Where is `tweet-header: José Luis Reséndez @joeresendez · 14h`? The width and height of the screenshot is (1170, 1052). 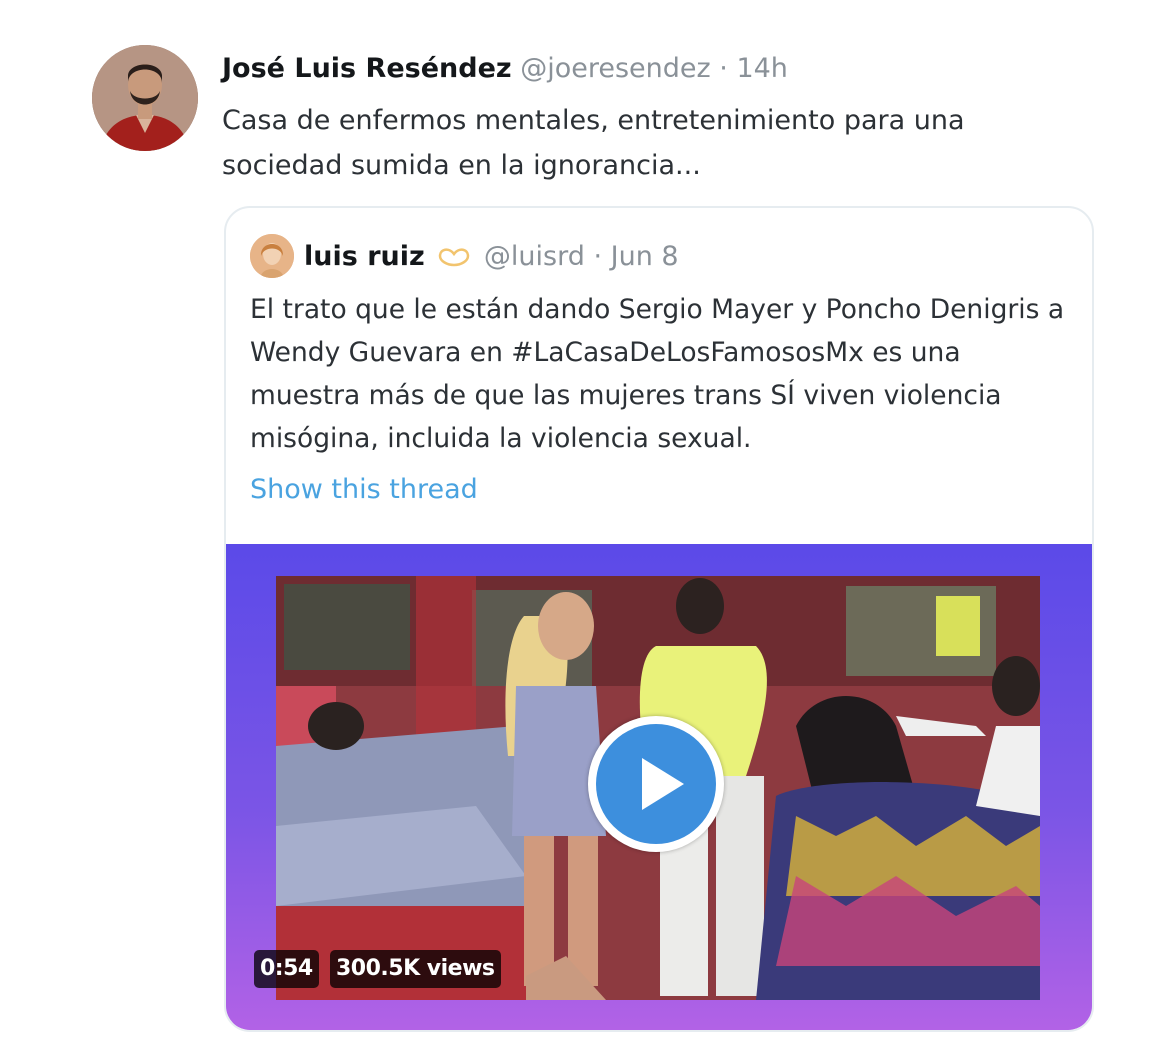
tweet-header: José Luis Reséndez @joeresendez · 14h is located at coordinates (505, 69).